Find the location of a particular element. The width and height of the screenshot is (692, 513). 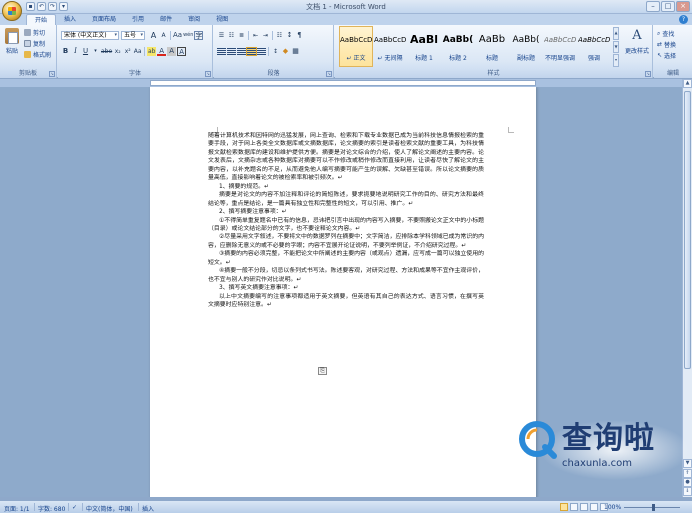

font-size-combo: 五号 ▾ is located at coordinates (133, 35).